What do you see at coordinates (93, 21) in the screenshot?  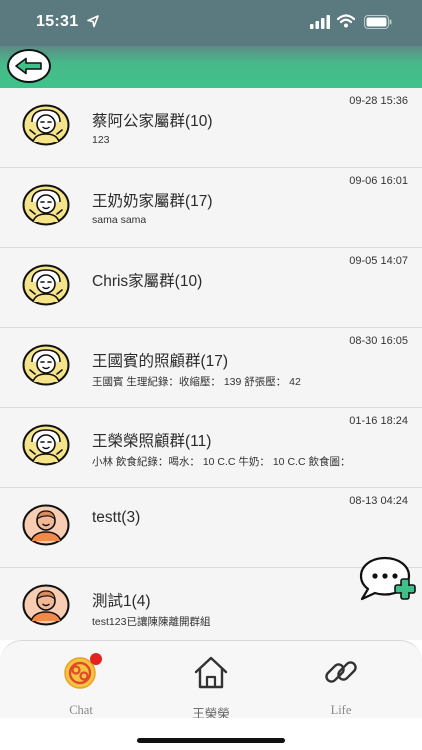 I see `location-arrow-icon` at bounding box center [93, 21].